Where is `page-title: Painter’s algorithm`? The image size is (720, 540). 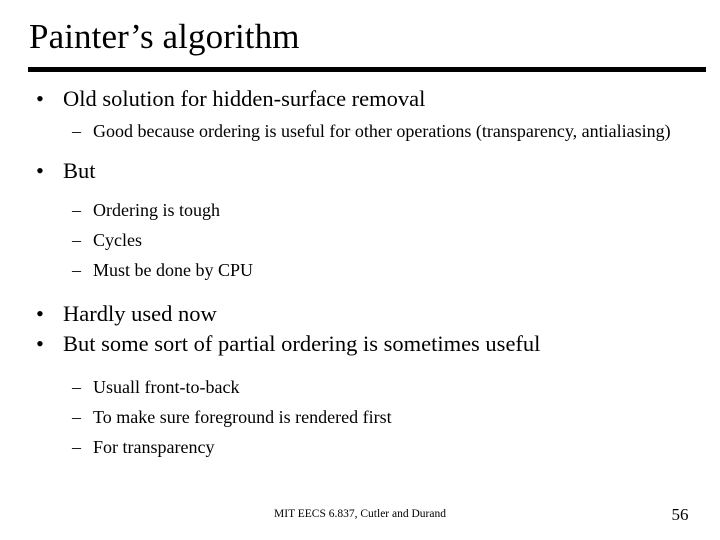 page-title: Painter’s algorithm is located at coordinates (164, 36).